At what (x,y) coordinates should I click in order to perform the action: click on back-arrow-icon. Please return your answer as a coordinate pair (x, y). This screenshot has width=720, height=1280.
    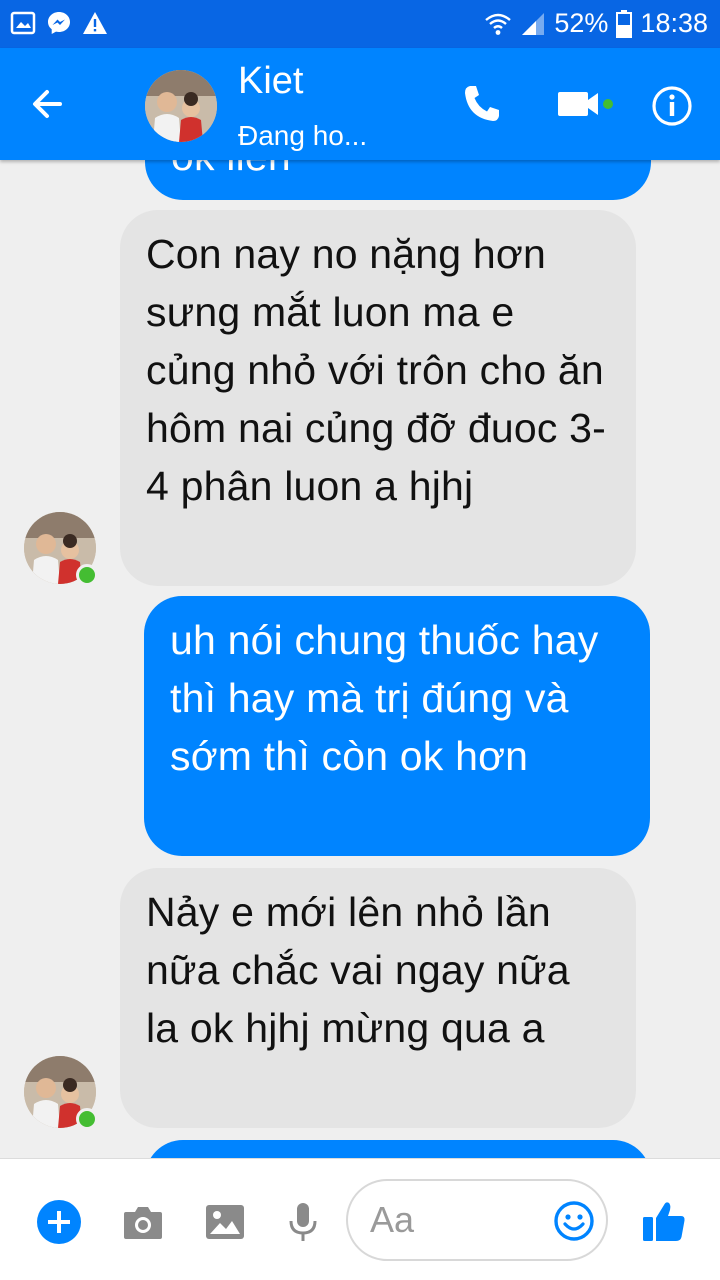
    Looking at the image, I should click on (48, 104).